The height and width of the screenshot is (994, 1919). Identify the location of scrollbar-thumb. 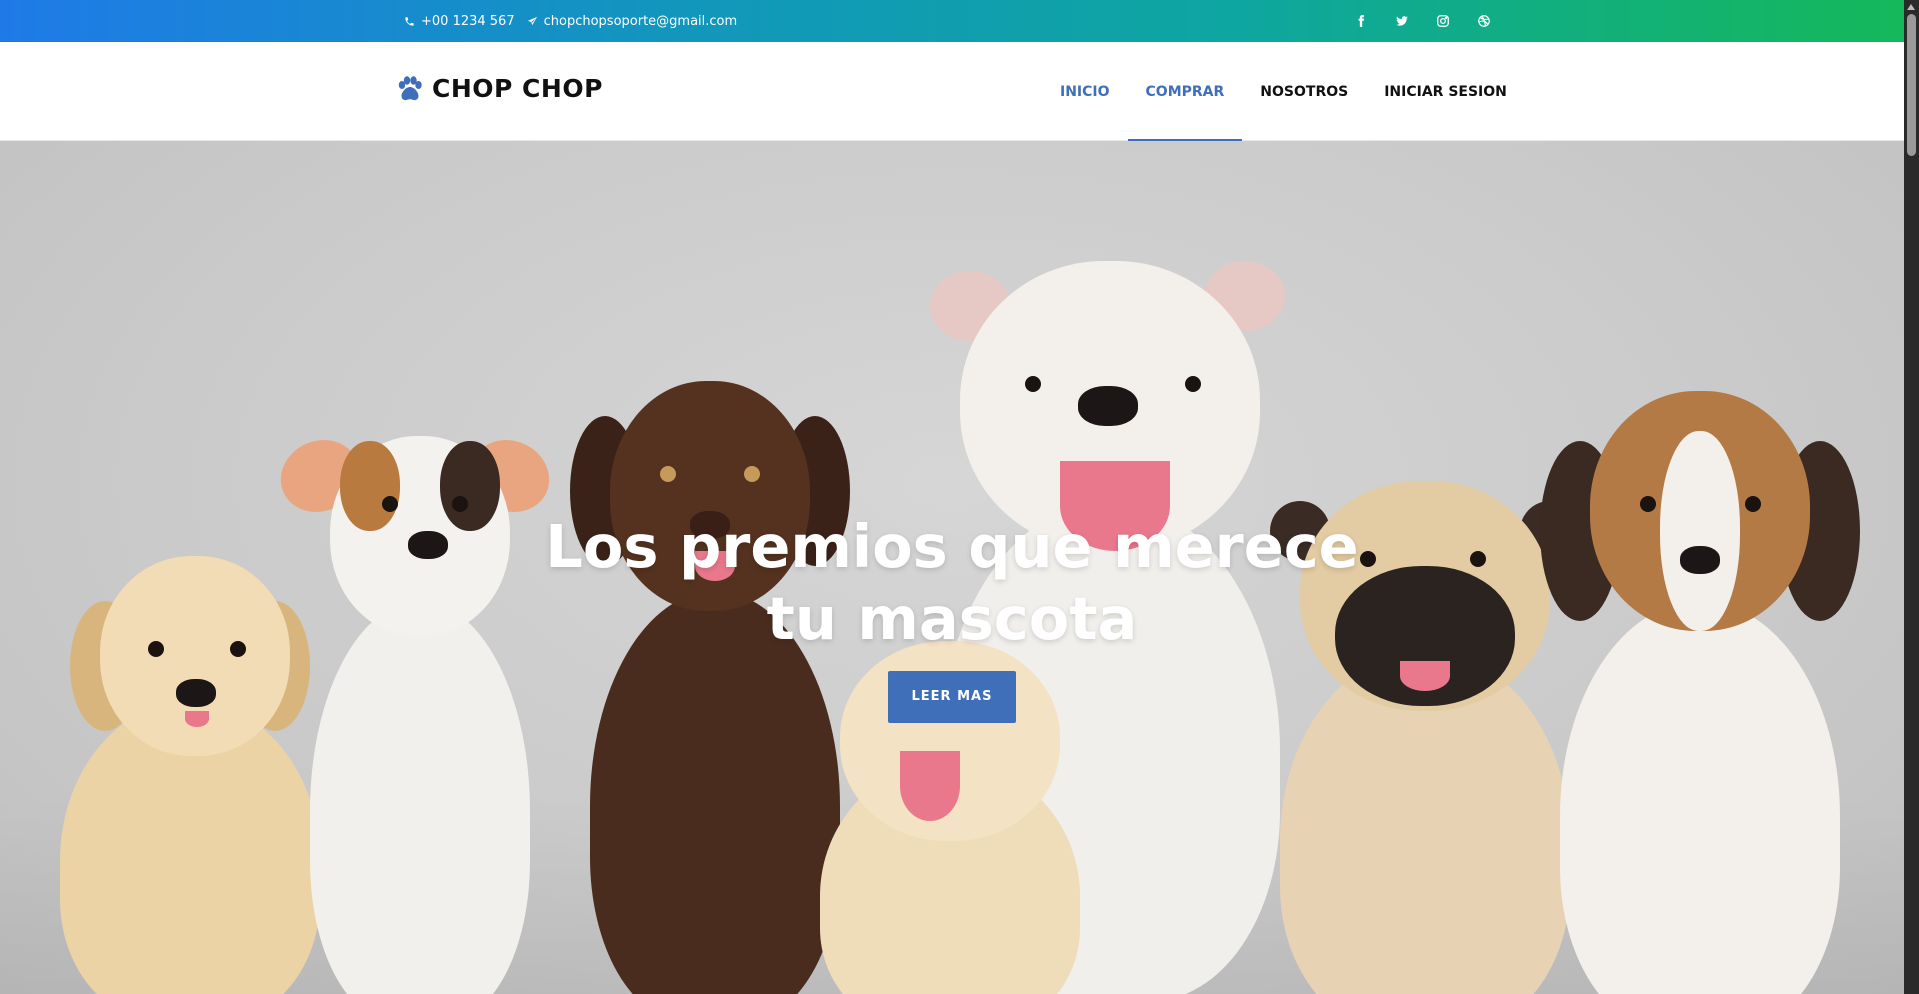
(1911, 85).